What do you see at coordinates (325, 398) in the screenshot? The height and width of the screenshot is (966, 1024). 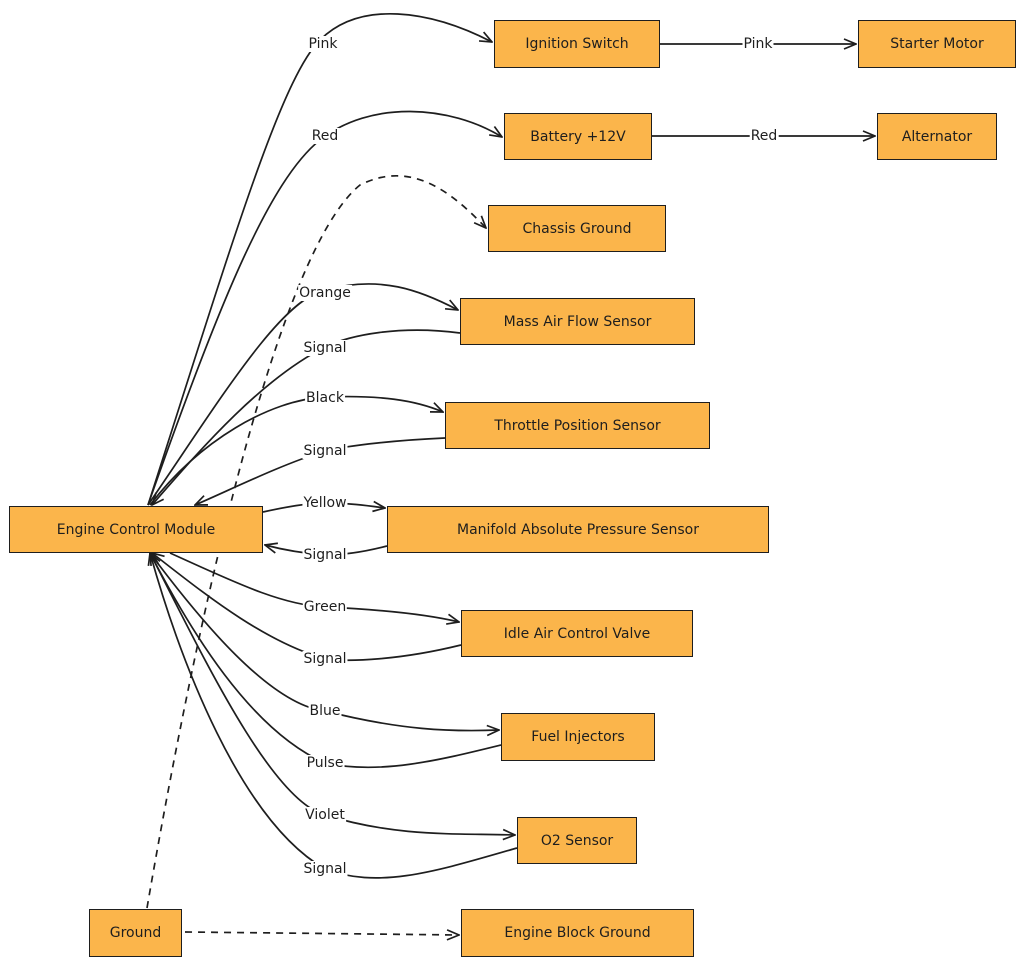 I see `edge-label-black: Black` at bounding box center [325, 398].